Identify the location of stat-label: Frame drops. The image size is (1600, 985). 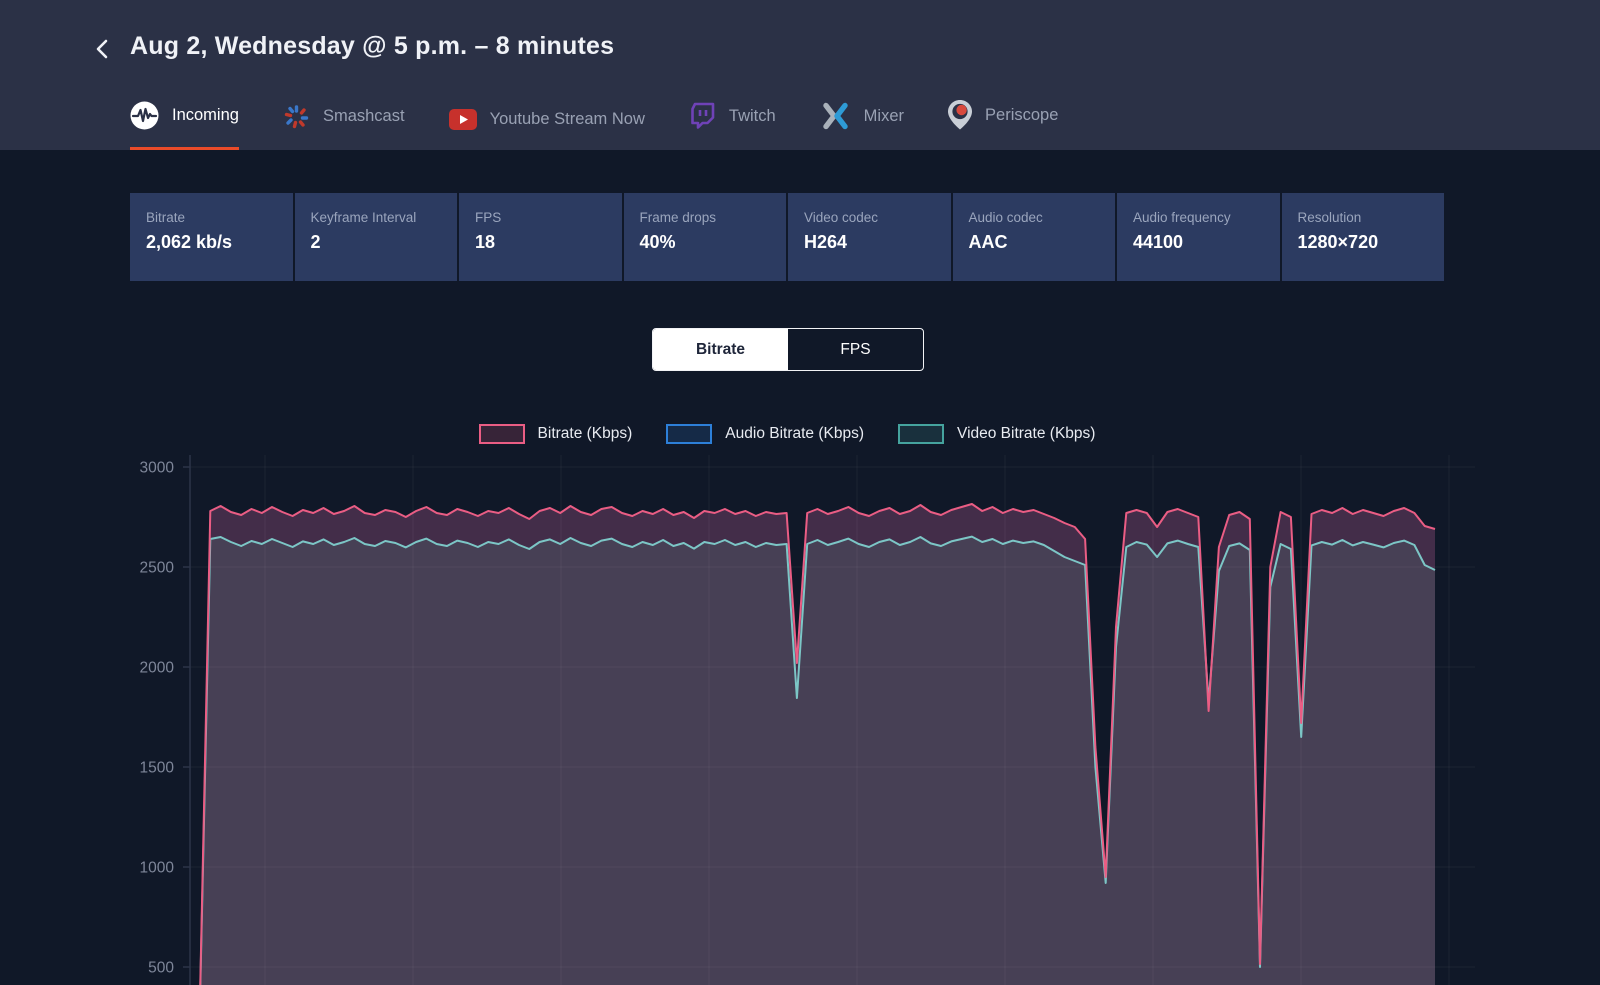
(678, 217).